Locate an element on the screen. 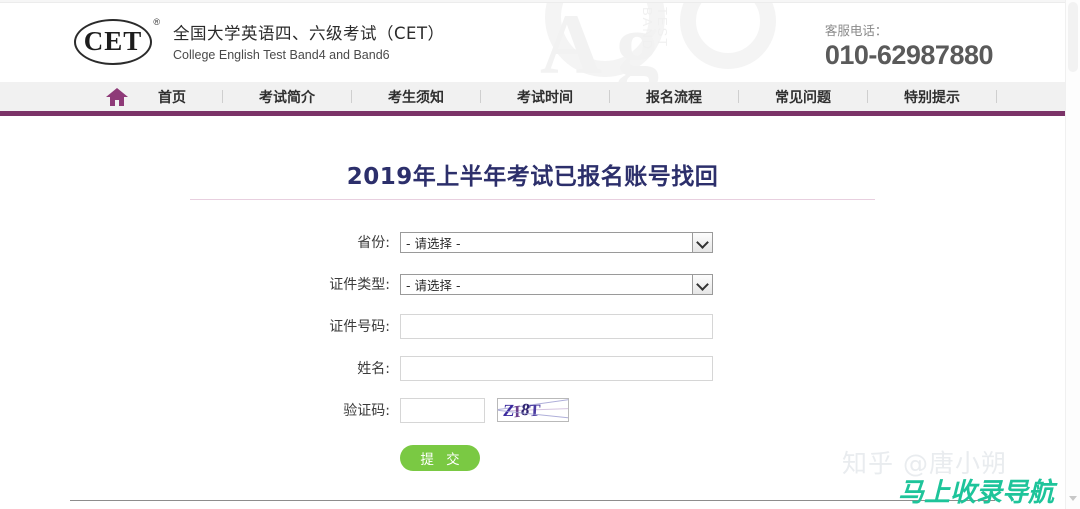 The height and width of the screenshot is (509, 1080). province-selected-value: - 请选择 - is located at coordinates (433, 243).